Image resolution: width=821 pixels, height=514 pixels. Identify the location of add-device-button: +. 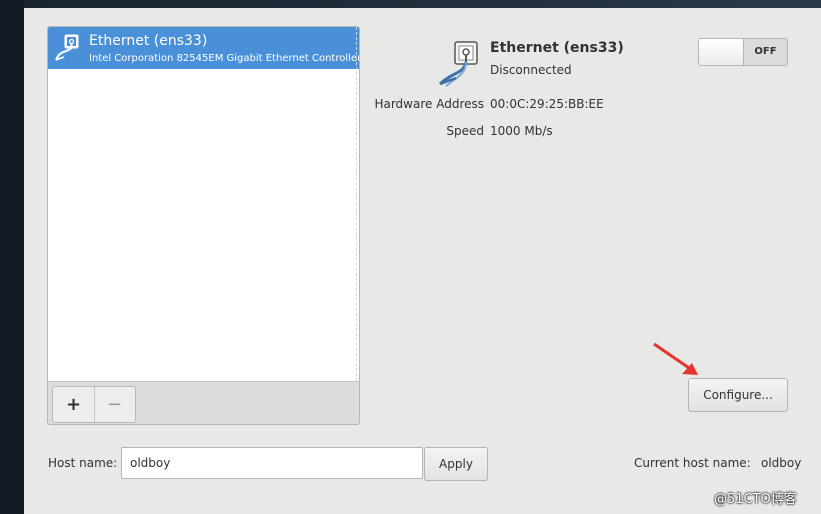
(74, 404).